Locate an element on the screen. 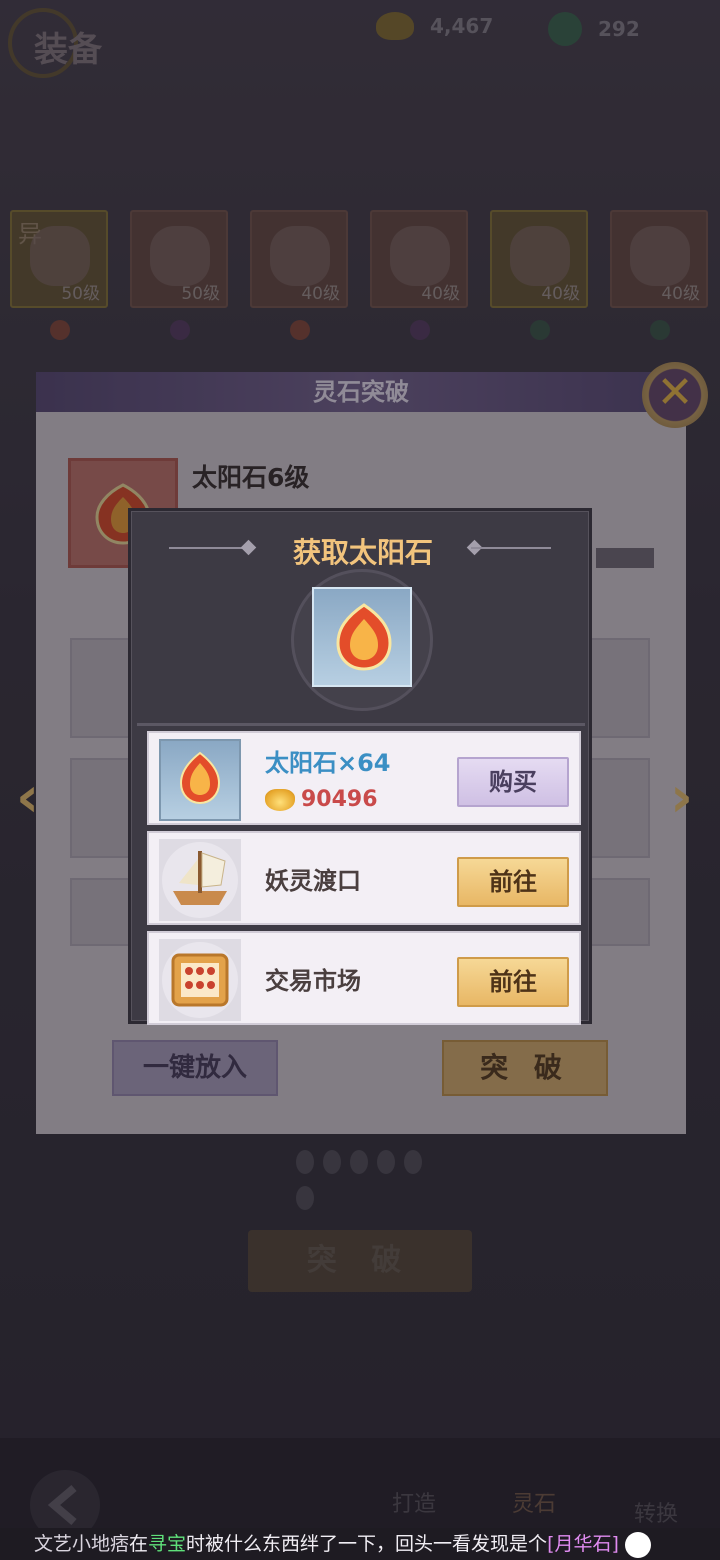  equipment-slot: 异 50级 is located at coordinates (59, 259).